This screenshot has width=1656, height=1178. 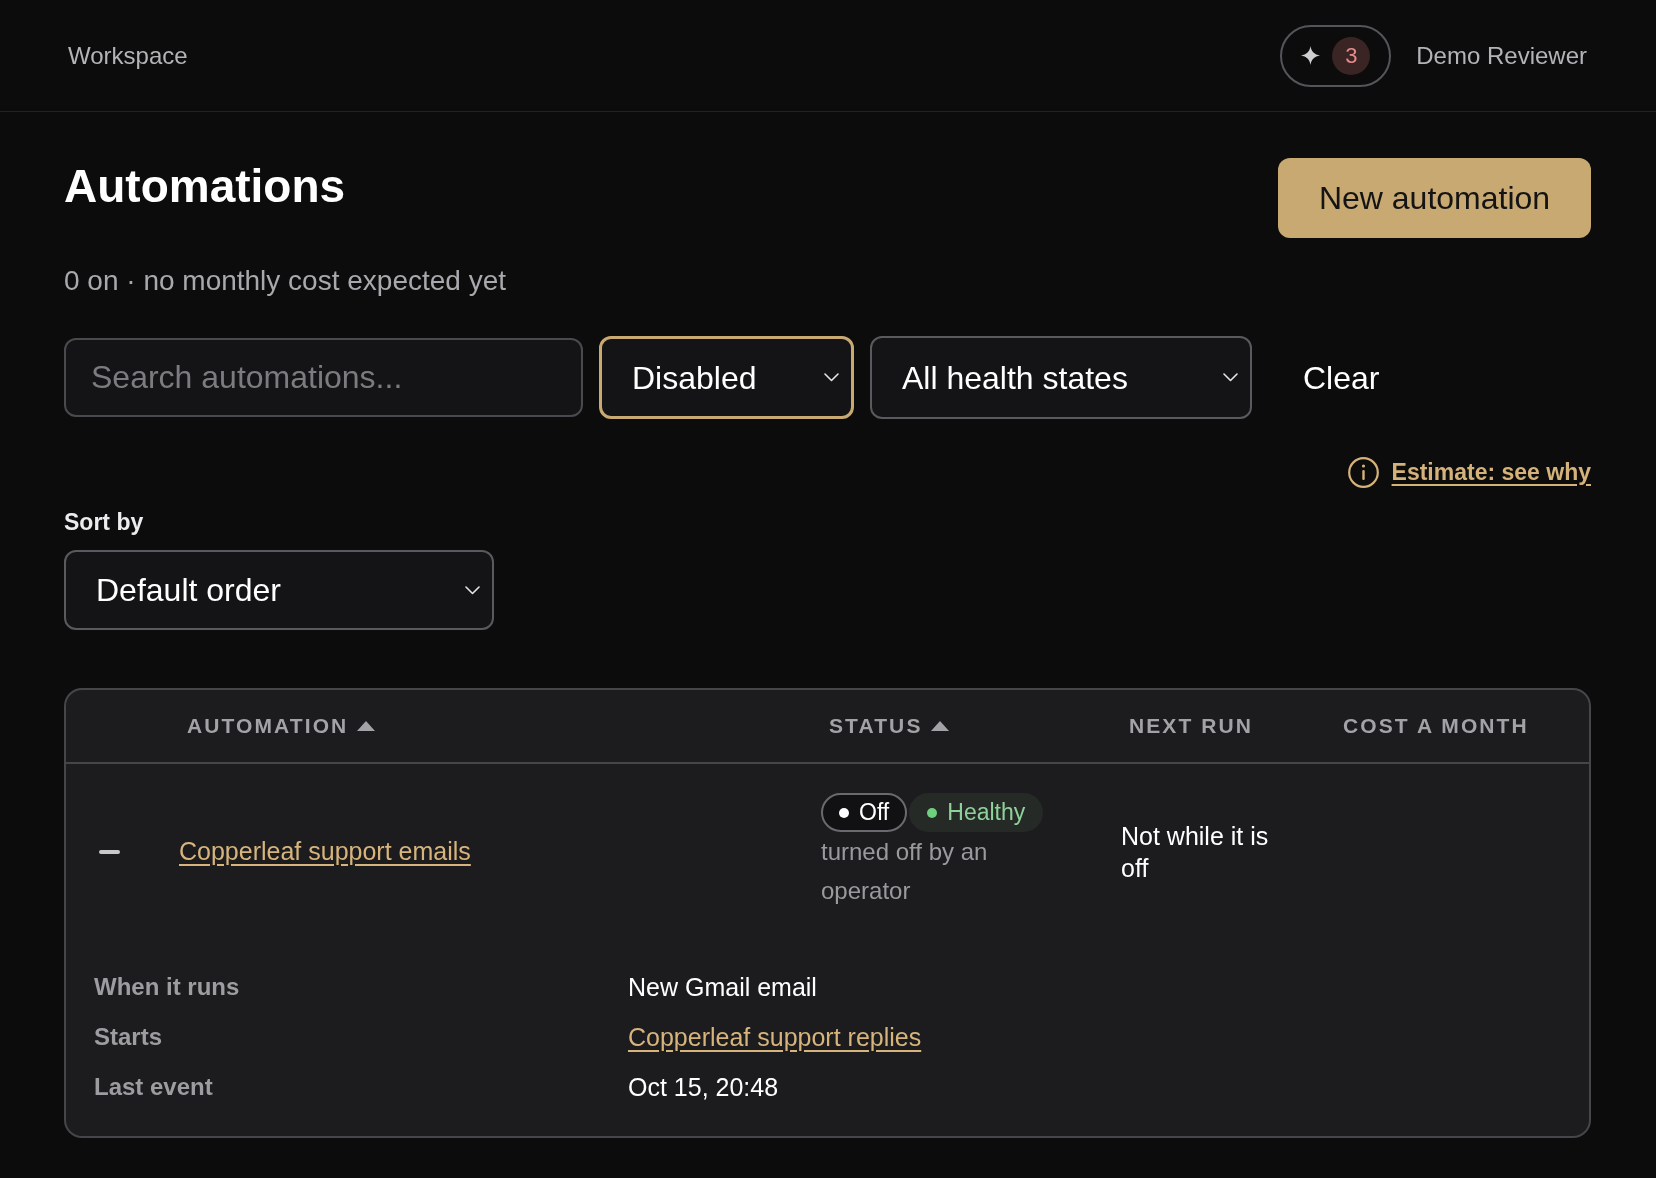 I want to click on filter-select: Disabled, so click(x=726, y=377).